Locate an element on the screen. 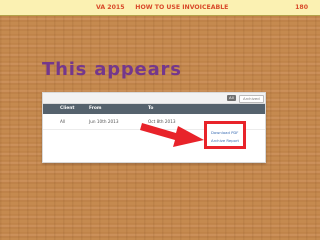 The width and height of the screenshot is (320, 240). slide-header-bar: VA 2015 HOW TO USE INVOICEABLE 180 is located at coordinates (160, 8).